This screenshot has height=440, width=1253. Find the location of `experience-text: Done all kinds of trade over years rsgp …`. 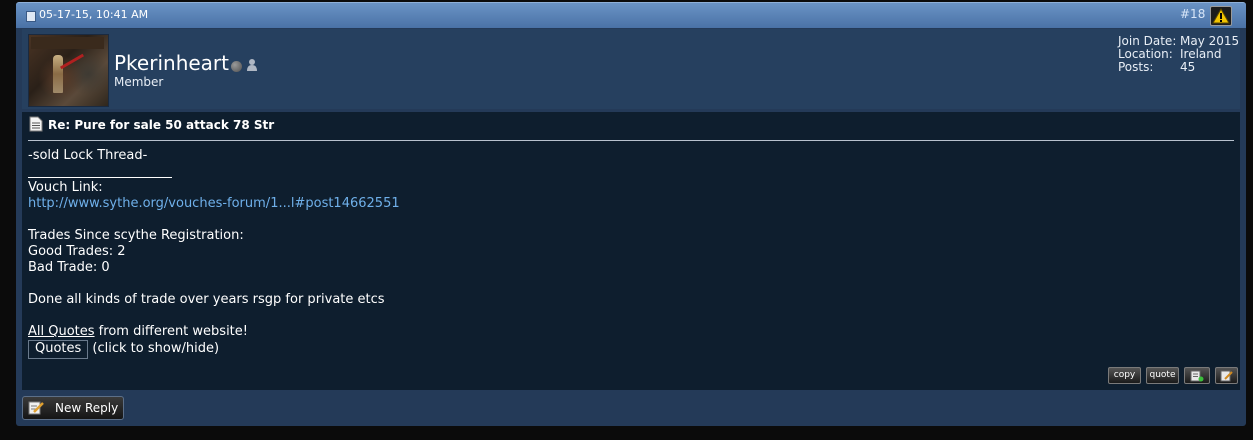

experience-text: Done all kinds of trade over years rsgp … is located at coordinates (206, 299).